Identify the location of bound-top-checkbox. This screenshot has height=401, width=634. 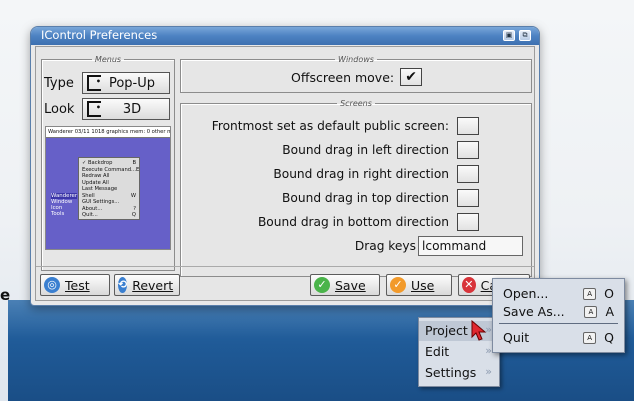
(468, 198).